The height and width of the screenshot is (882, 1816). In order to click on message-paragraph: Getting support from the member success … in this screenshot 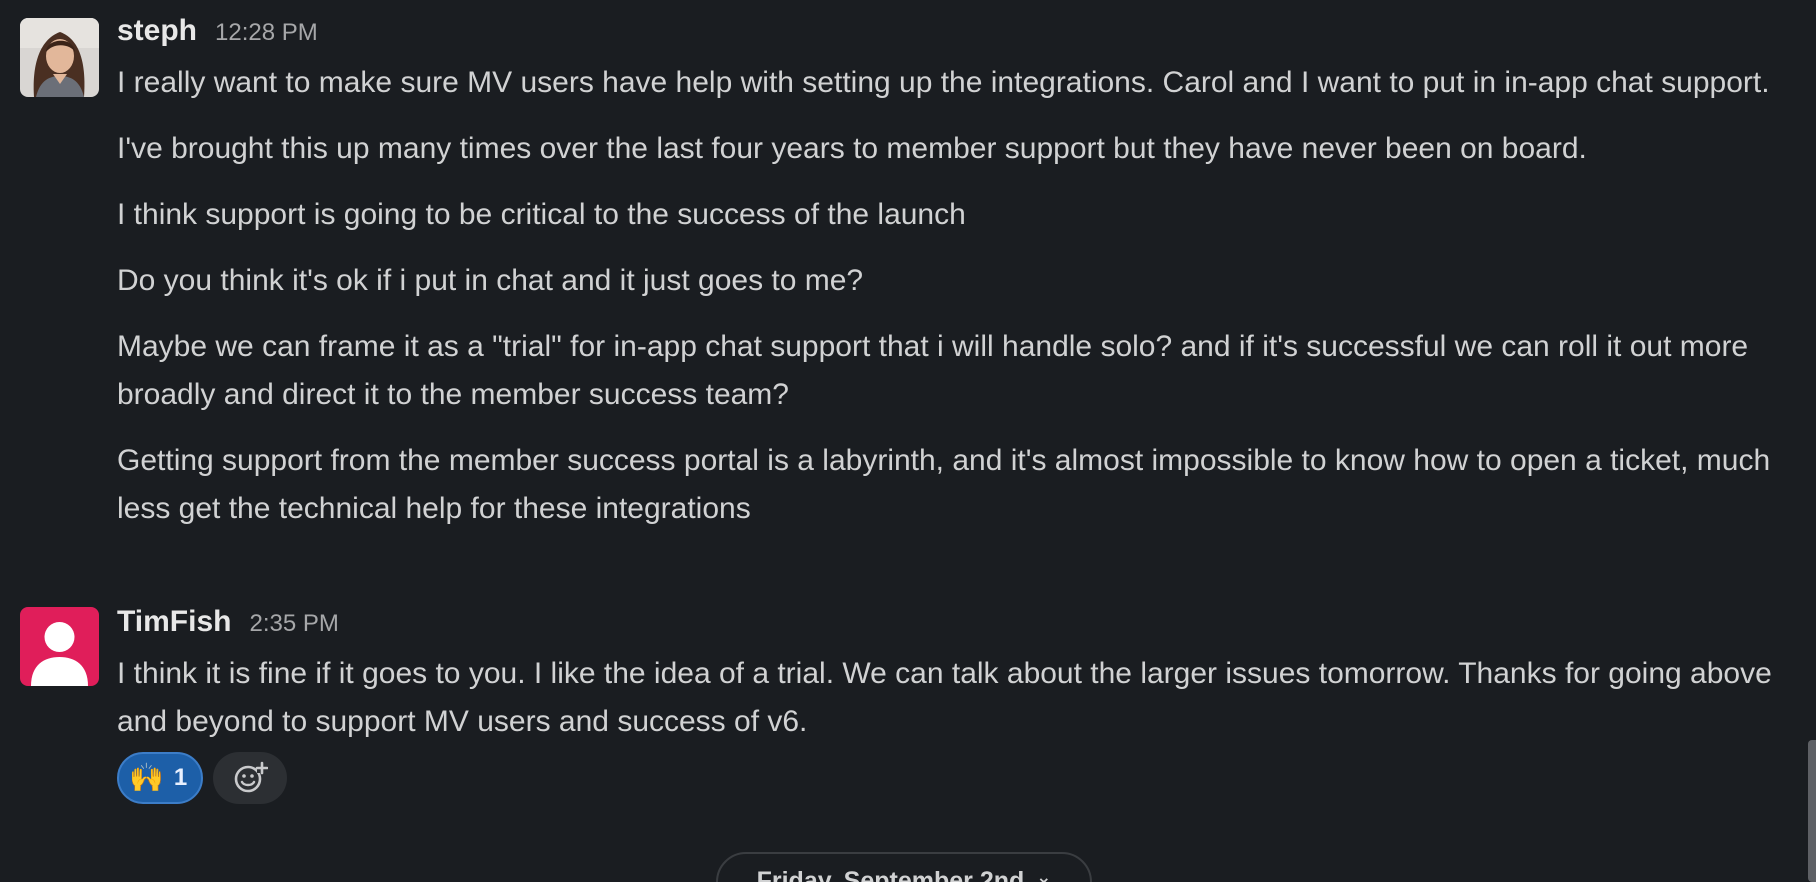, I will do `click(944, 484)`.